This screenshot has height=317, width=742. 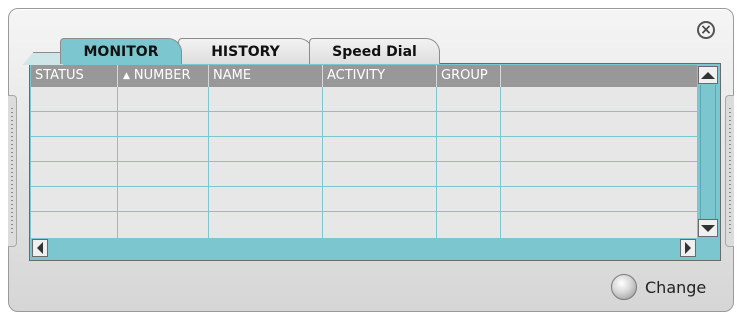 I want to click on arrow-right-icon, so click(x=688, y=248).